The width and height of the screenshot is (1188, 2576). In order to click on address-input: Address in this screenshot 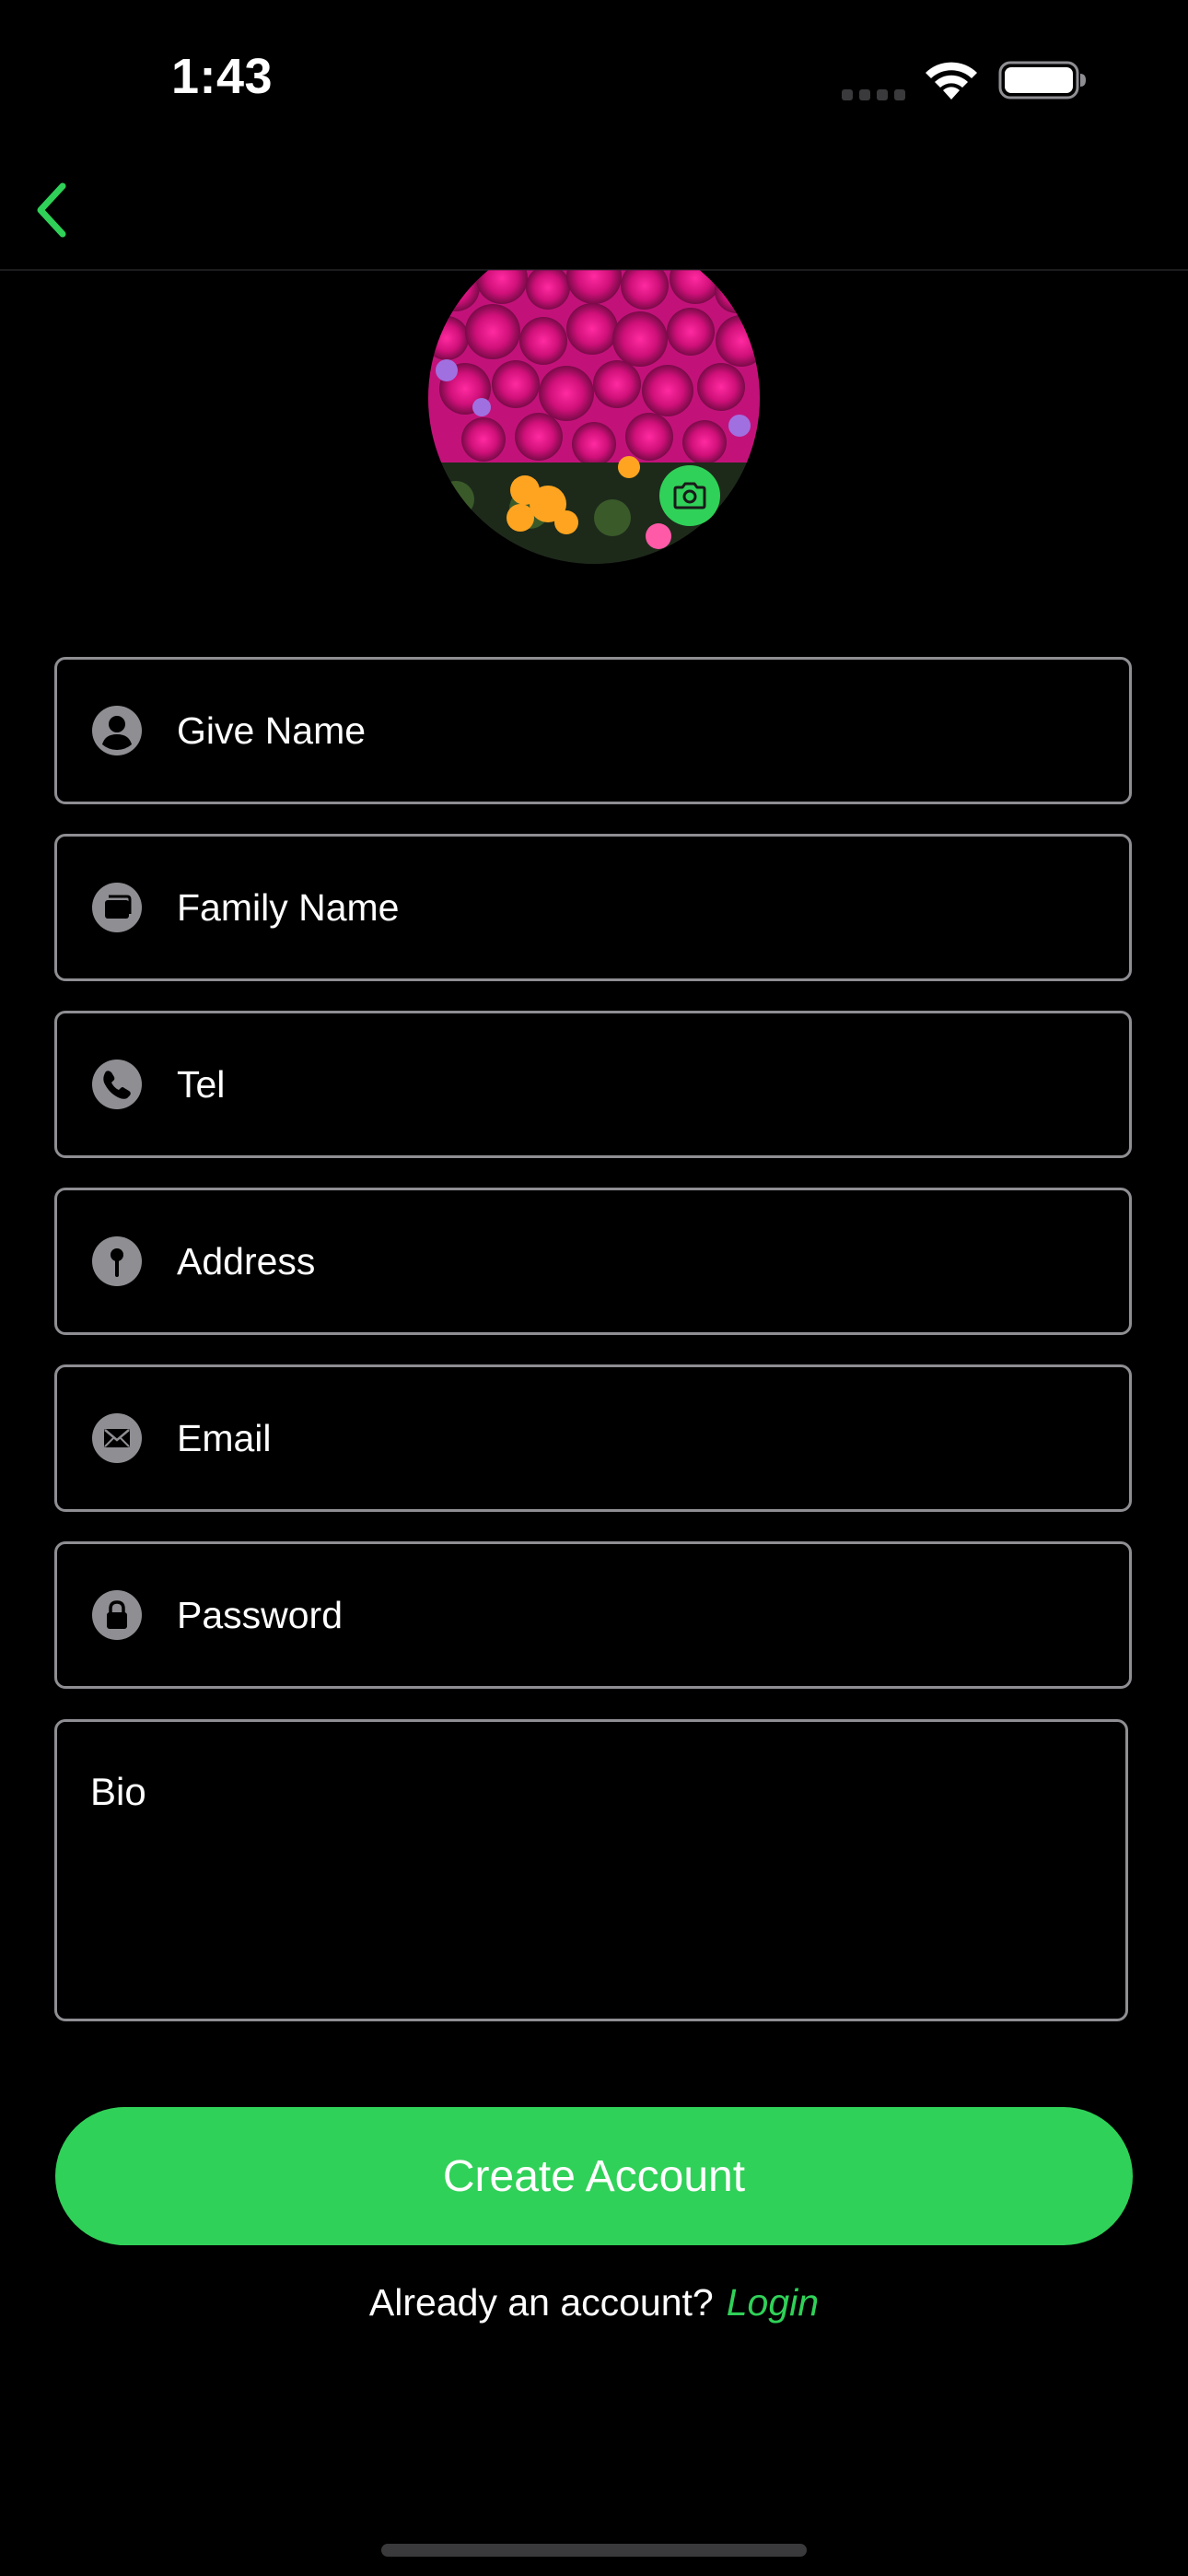, I will do `click(637, 1261)`.